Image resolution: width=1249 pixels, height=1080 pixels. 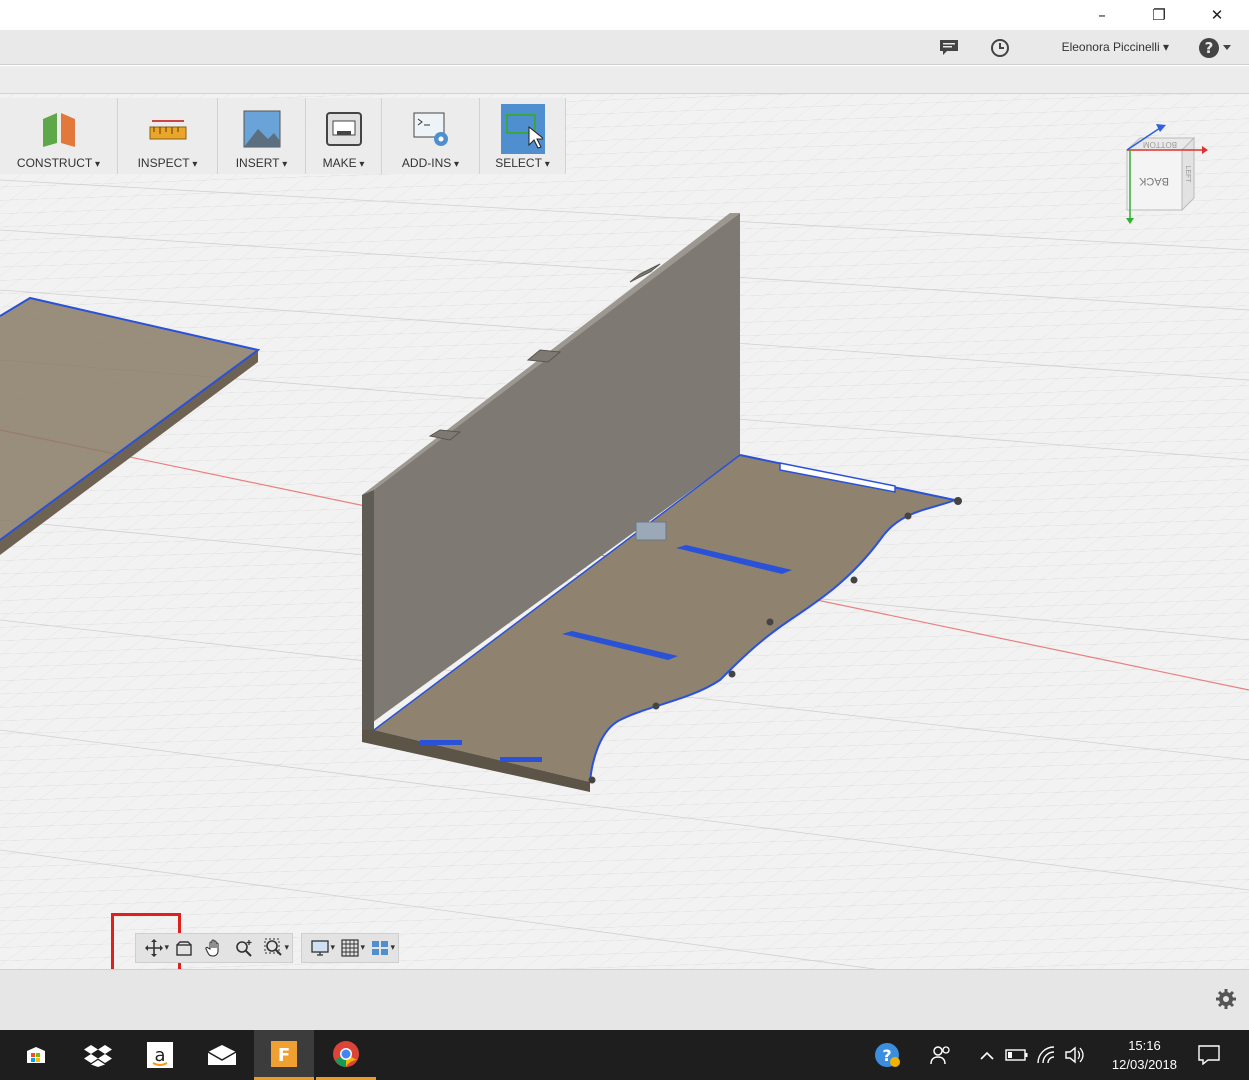 I want to click on nav-segment-display, so click(x=350, y=948).